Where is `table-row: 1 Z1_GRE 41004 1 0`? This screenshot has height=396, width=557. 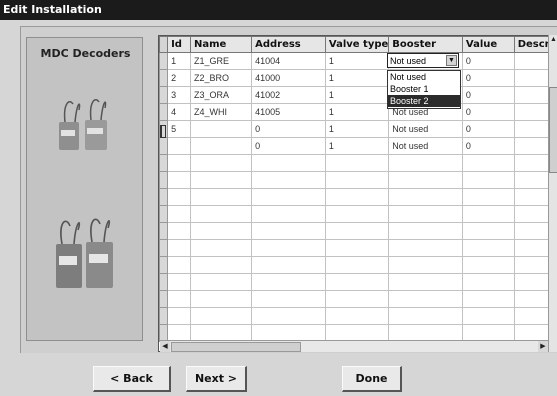
table-row: 1 Z1_GRE 41004 1 0 is located at coordinates (357, 61).